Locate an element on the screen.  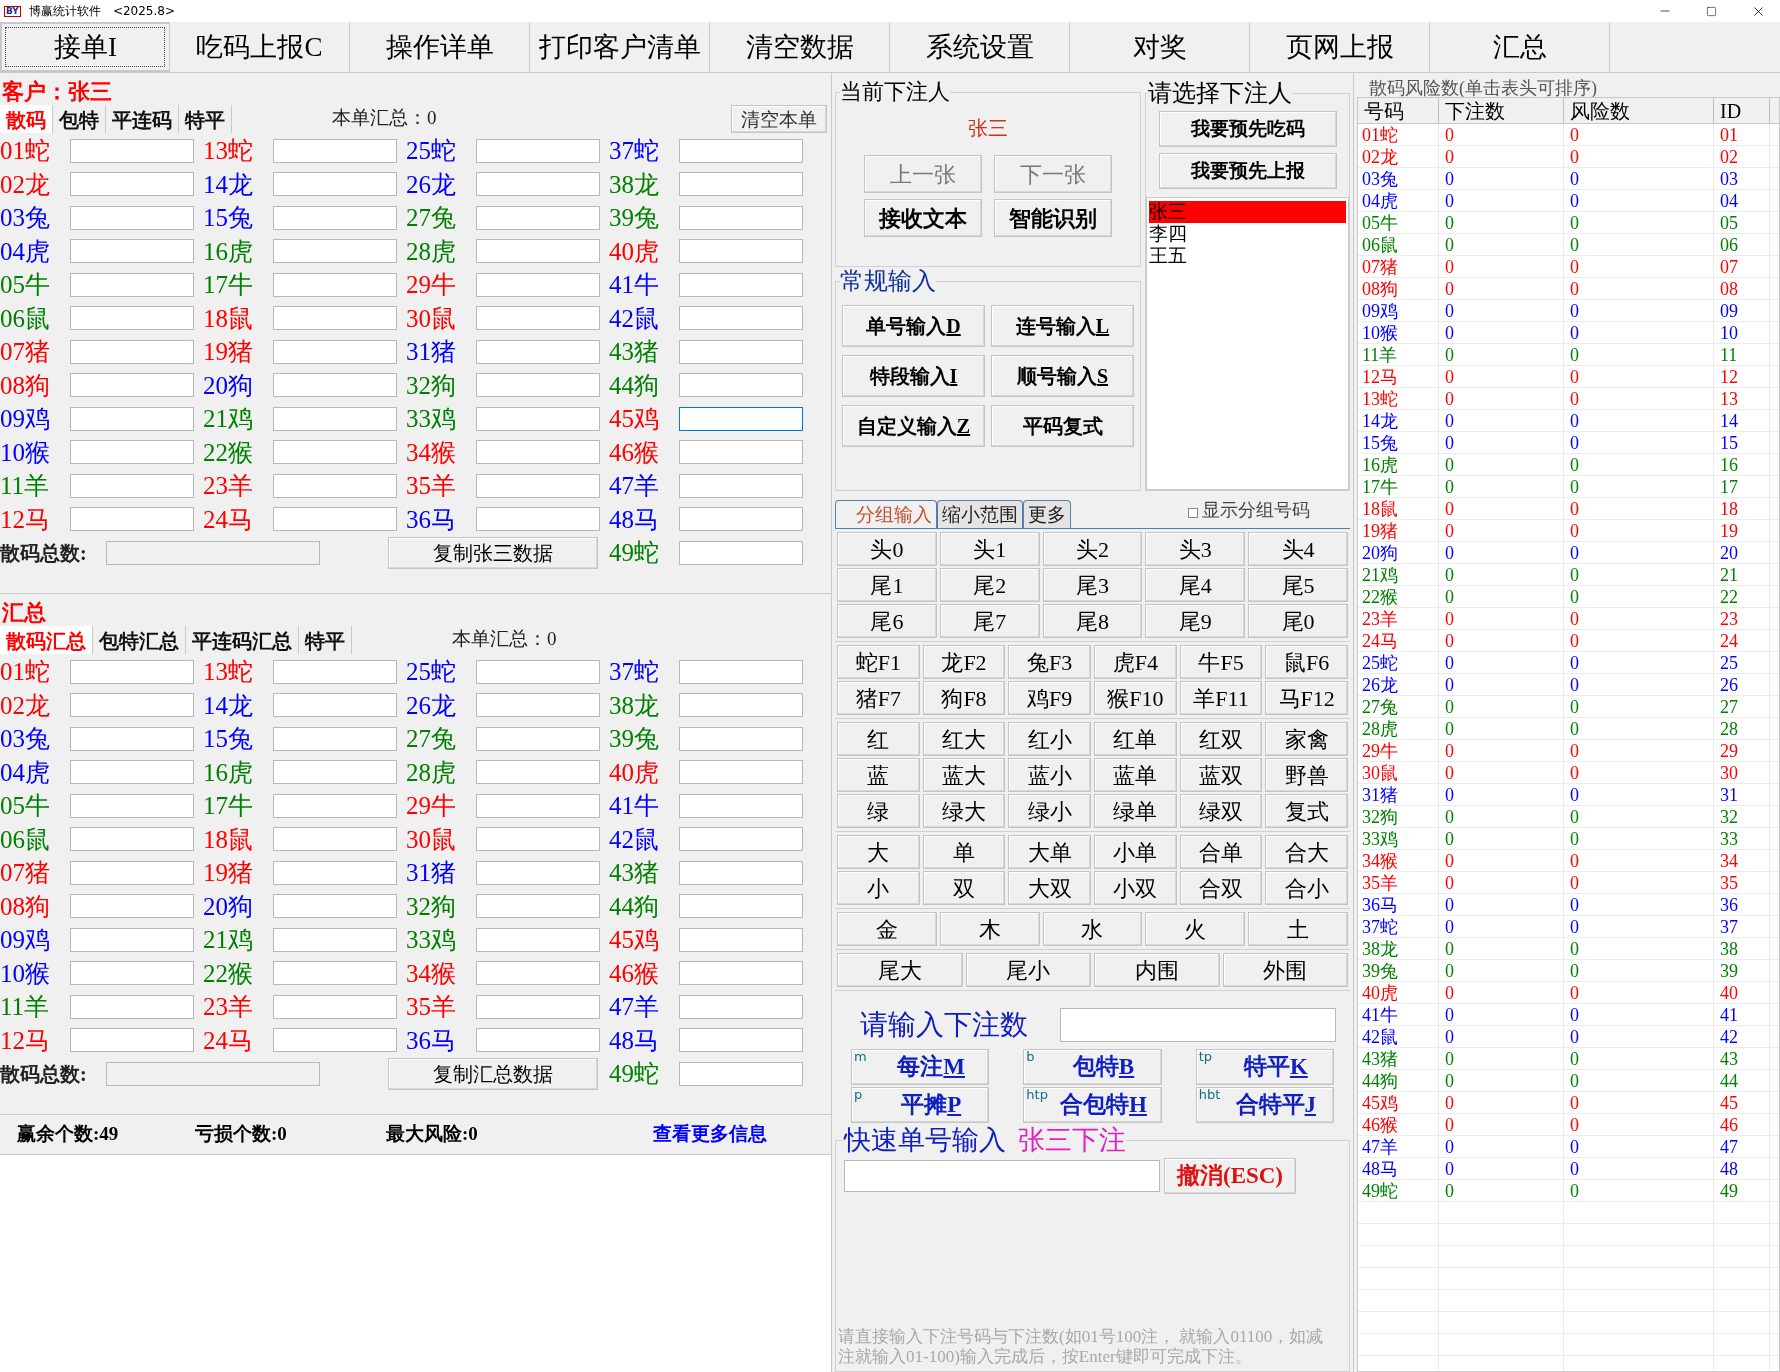
quick-select-button: 红大 is located at coordinates (964, 739).